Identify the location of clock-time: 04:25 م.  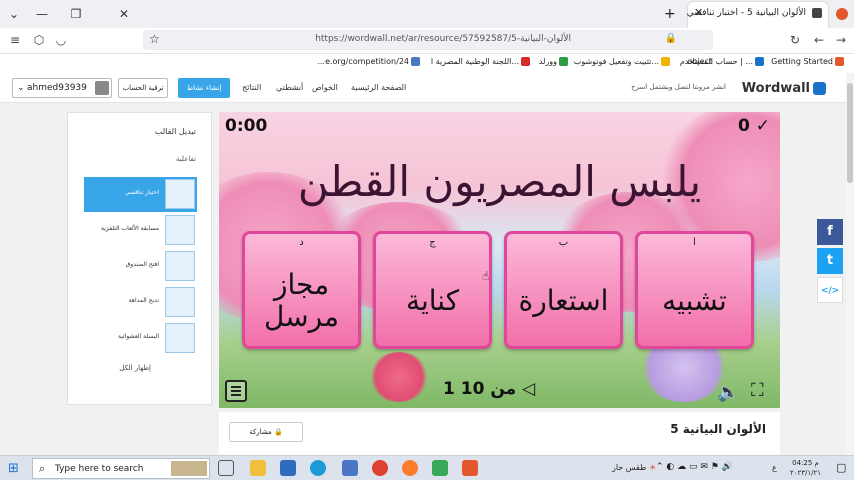
(805, 463).